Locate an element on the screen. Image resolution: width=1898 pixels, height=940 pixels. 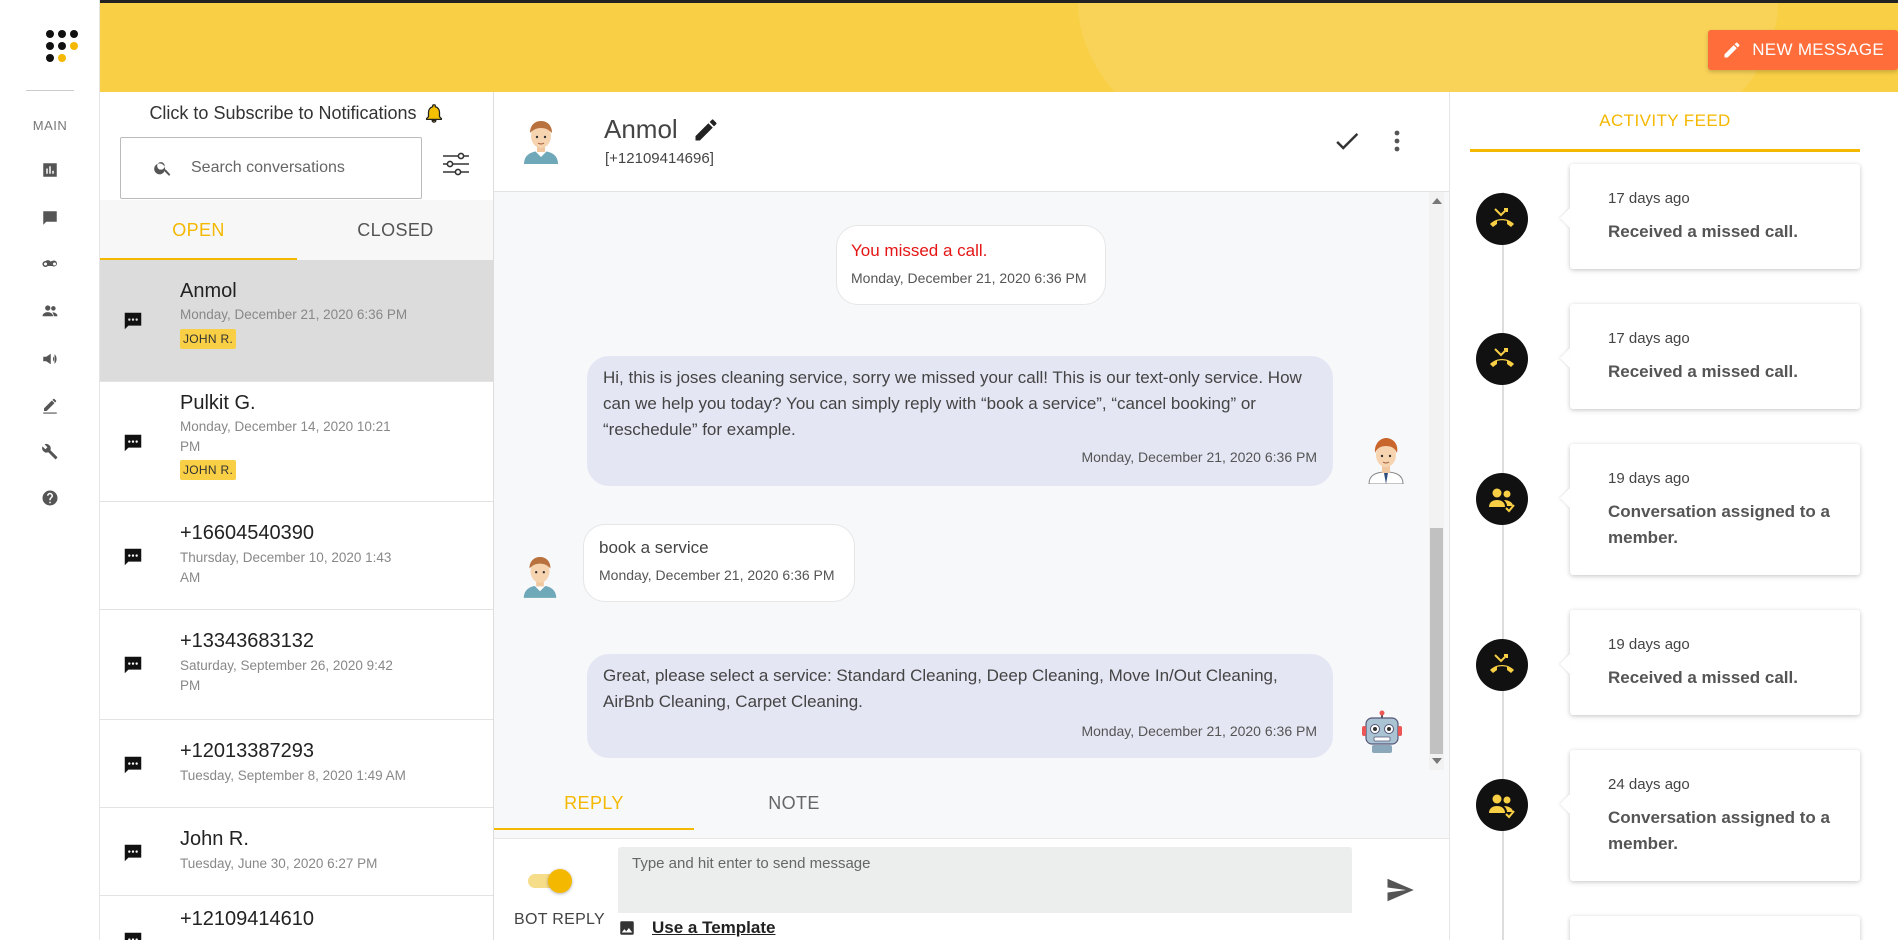
conversation-name: Pulkit G. is located at coordinates (218, 403).